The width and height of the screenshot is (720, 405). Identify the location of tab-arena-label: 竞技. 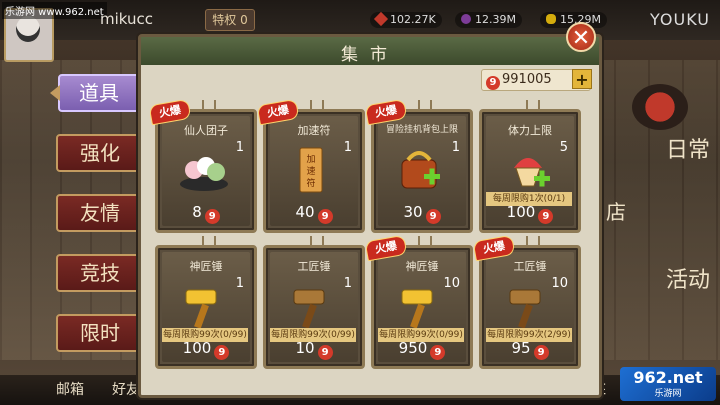
(100, 273).